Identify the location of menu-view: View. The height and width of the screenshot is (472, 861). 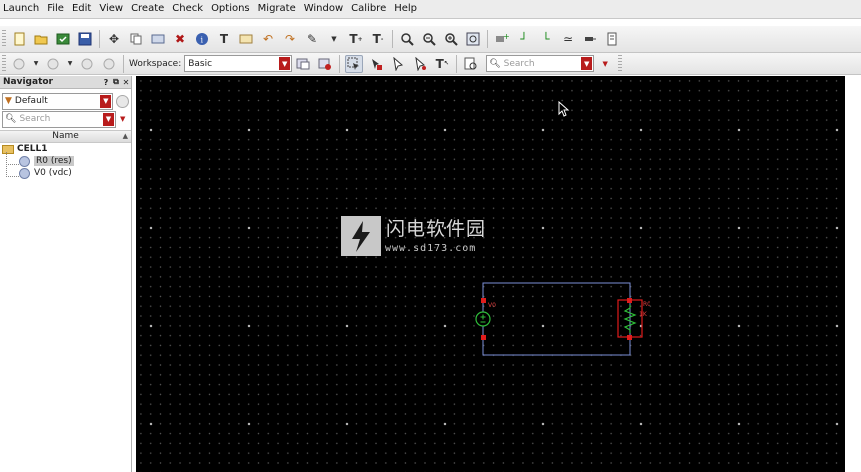
(111, 9).